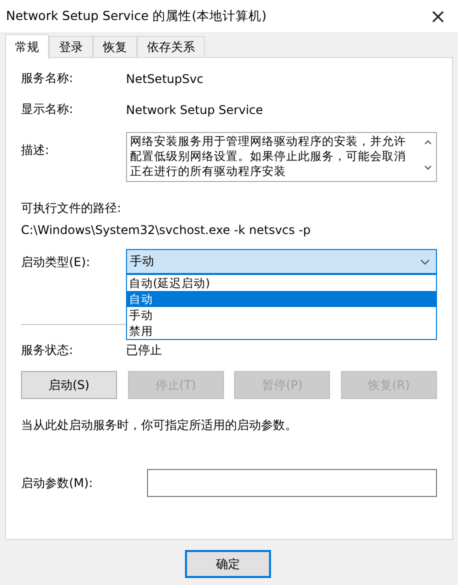 The height and width of the screenshot is (585, 458). I want to click on field-label: 启动类型(E):, so click(56, 262).